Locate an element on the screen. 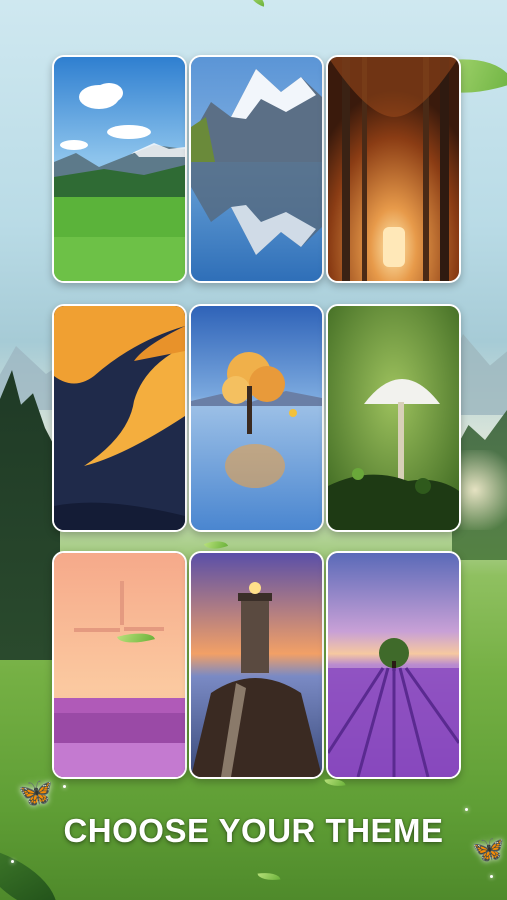 The width and height of the screenshot is (507, 900). butterfly-icon: 🦋 is located at coordinates (35, 792).